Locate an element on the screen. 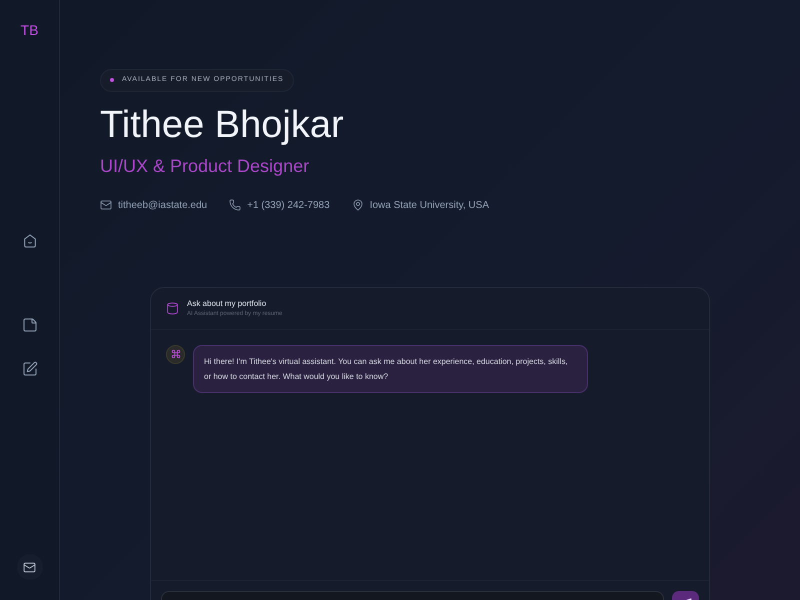  phone-icon is located at coordinates (235, 205).